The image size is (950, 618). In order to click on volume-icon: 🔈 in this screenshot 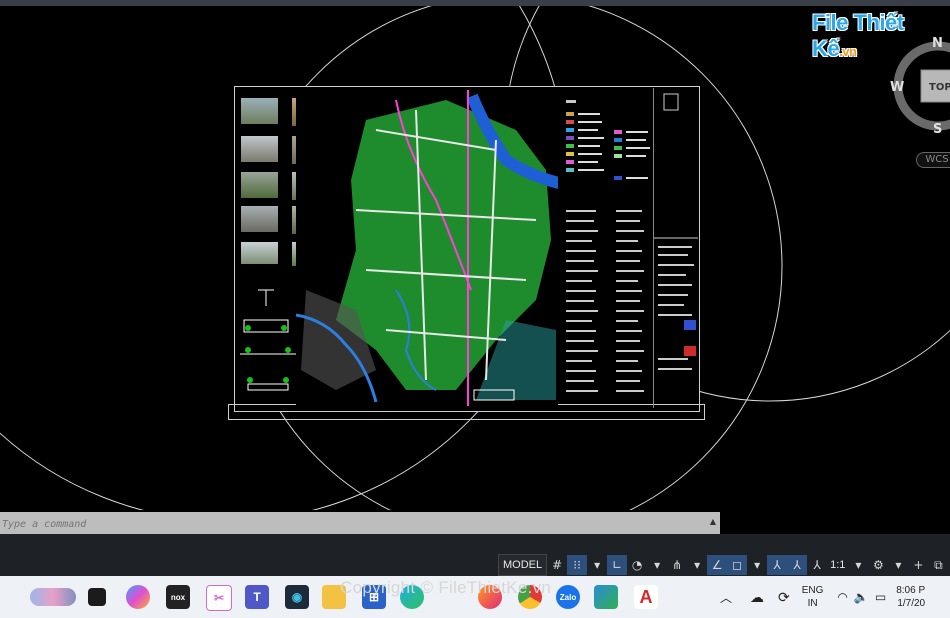, I will do `click(861, 597)`.